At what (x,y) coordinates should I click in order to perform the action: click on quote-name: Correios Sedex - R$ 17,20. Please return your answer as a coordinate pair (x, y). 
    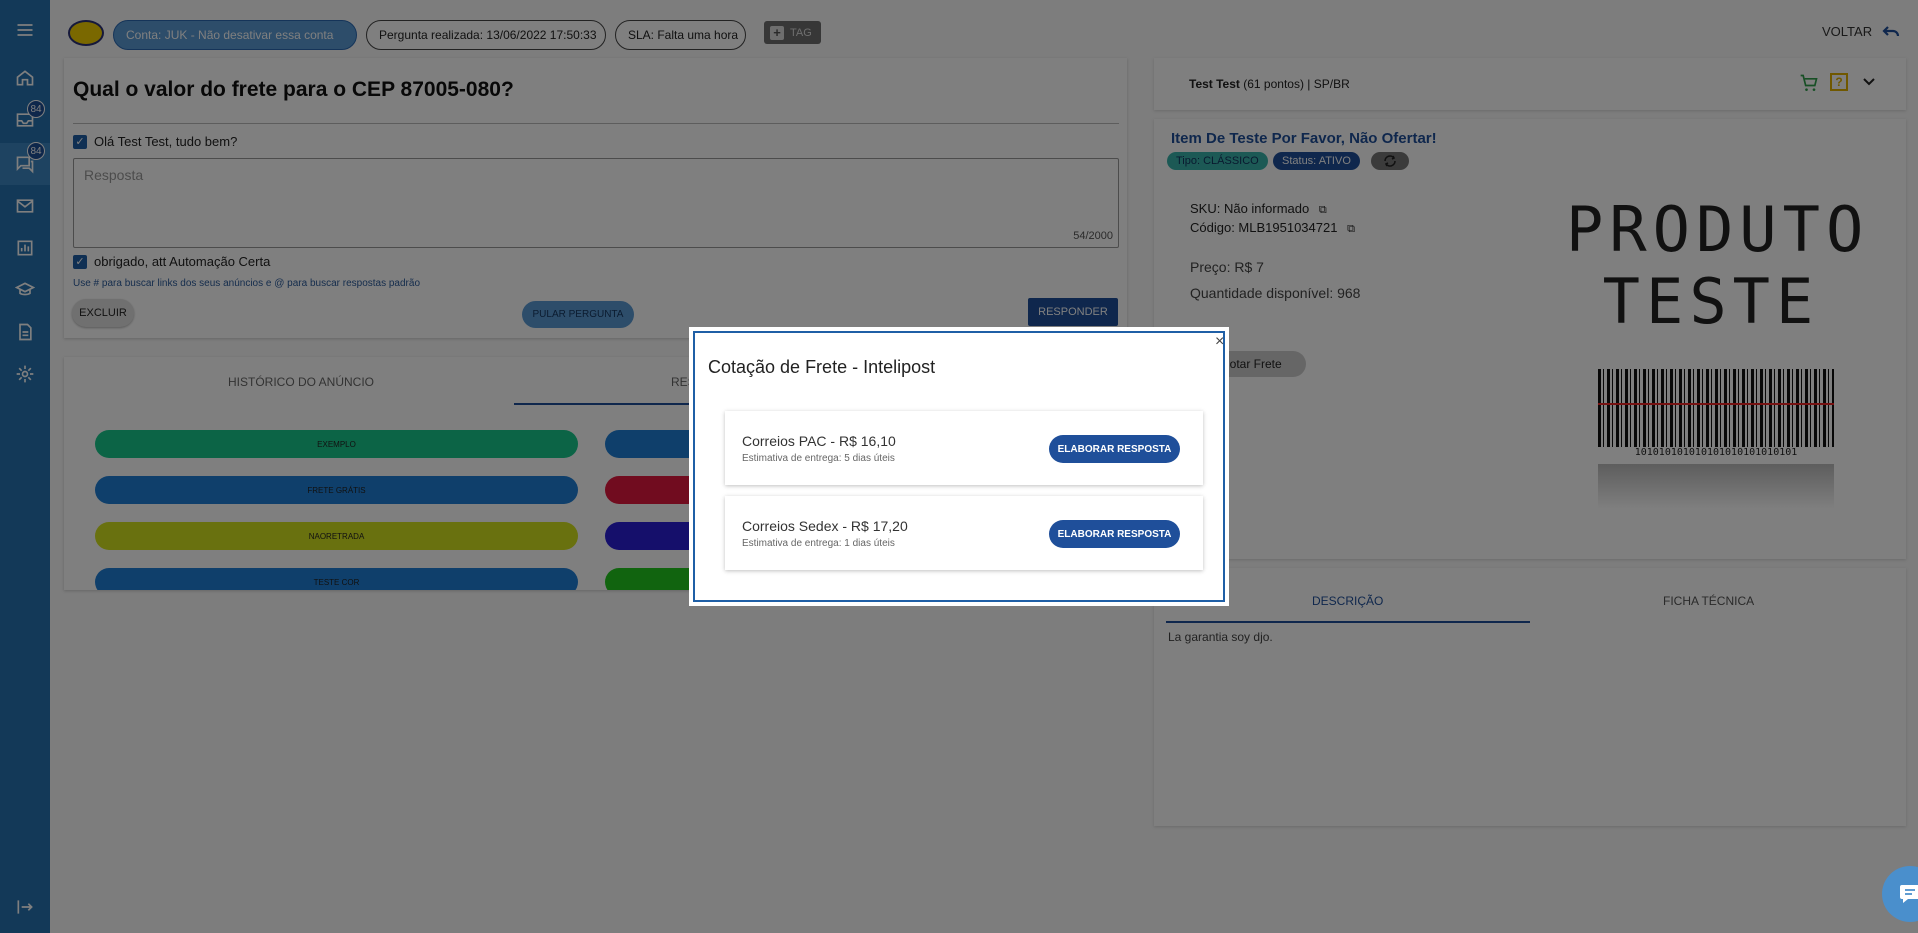
    Looking at the image, I should click on (825, 526).